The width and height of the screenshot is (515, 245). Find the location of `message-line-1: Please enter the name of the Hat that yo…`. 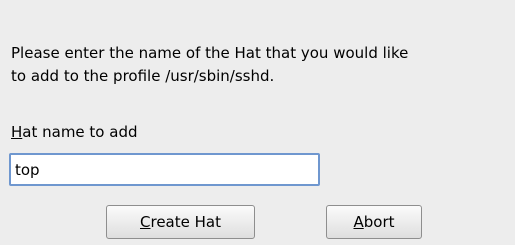

message-line-1: Please enter the name of the Hat that yo… is located at coordinates (210, 53).